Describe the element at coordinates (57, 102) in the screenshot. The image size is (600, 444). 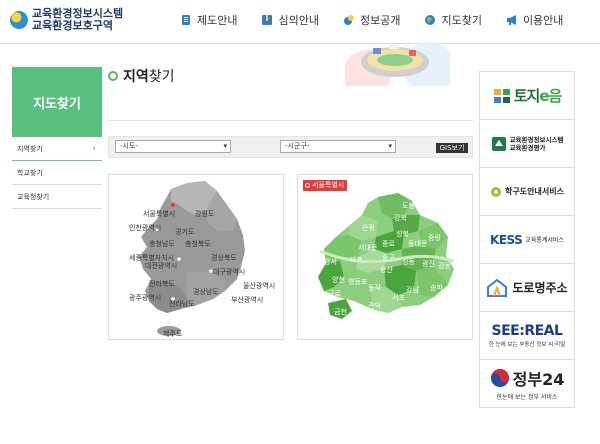
I see `sidebar-title: 지도찾기` at that location.